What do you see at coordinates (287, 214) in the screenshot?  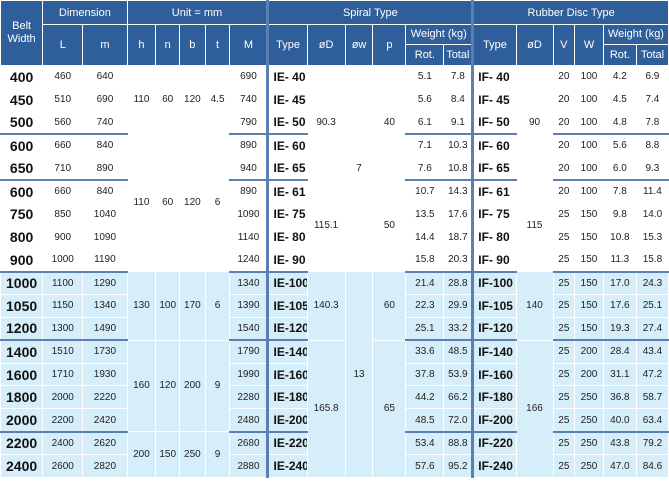 I see `spiral-type-cell: IE- 75` at bounding box center [287, 214].